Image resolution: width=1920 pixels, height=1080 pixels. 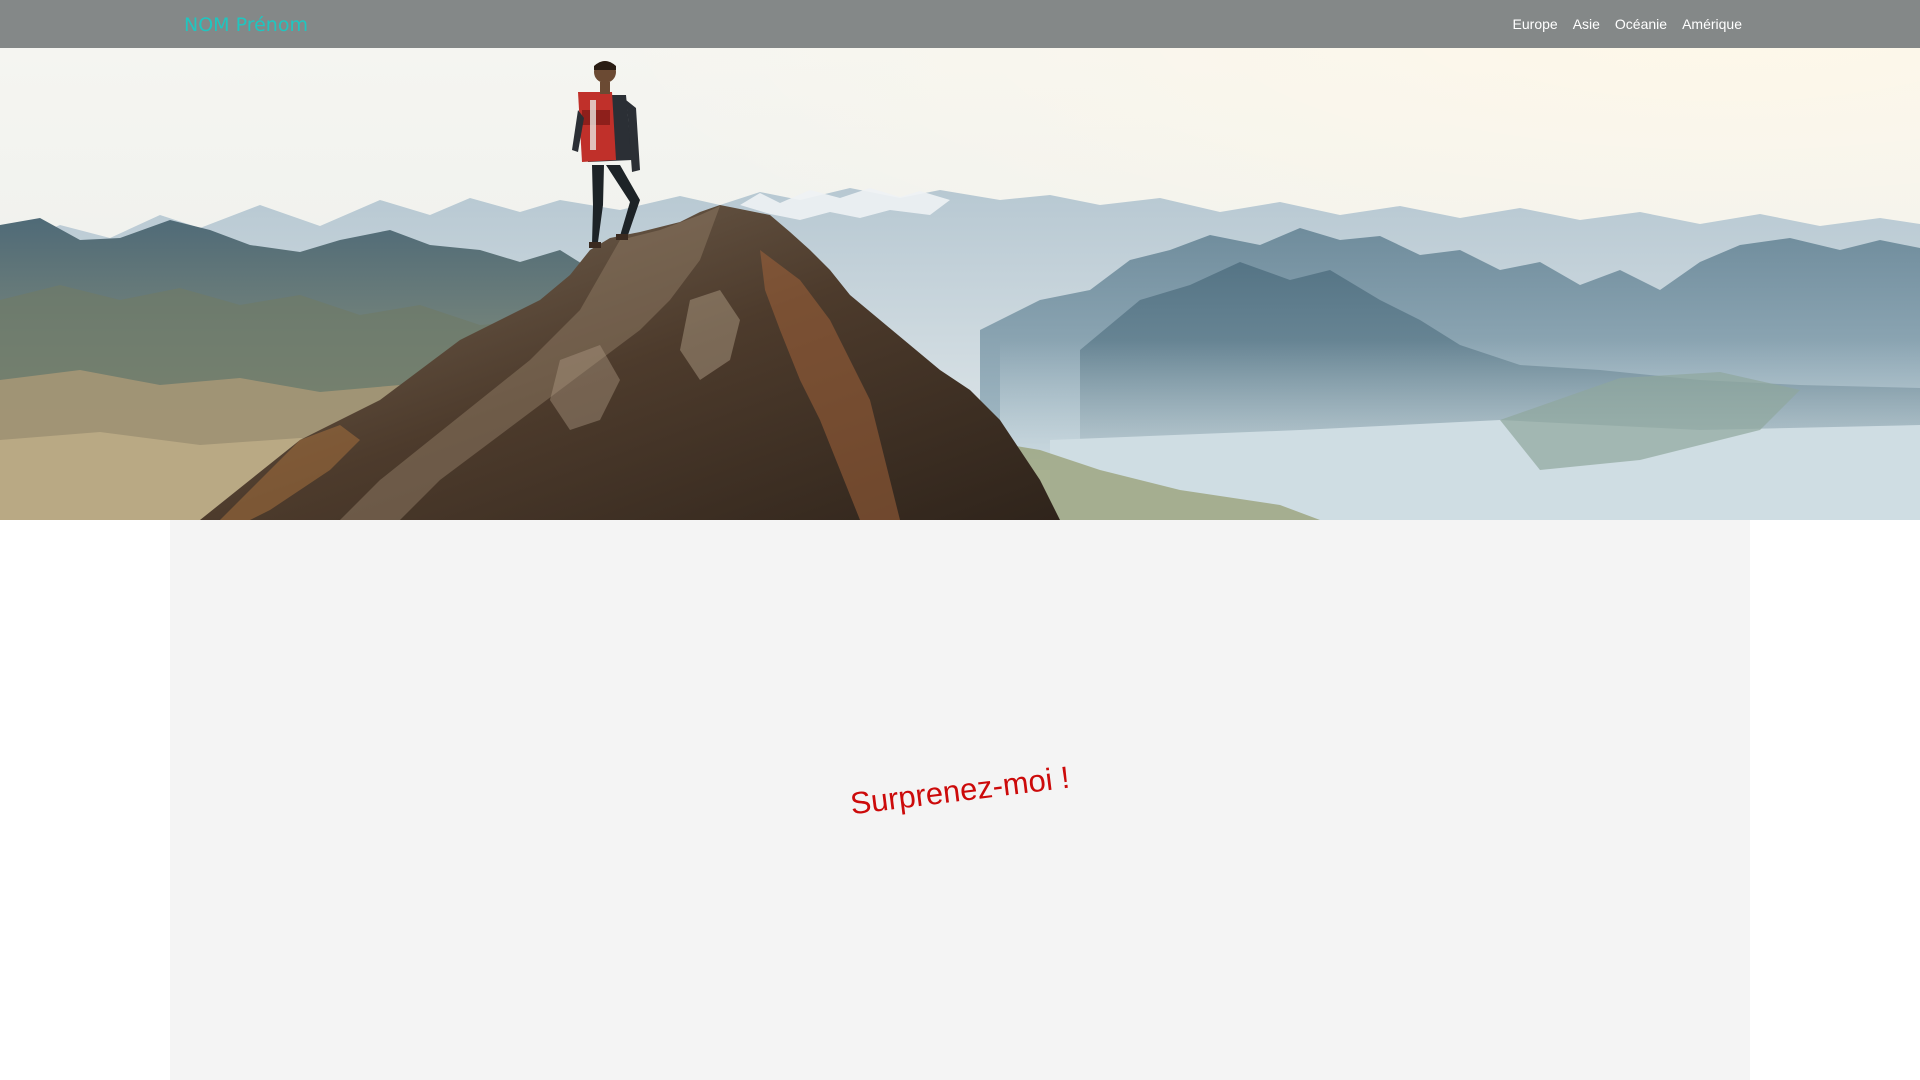 What do you see at coordinates (246, 24) in the screenshot?
I see `brand-link: NOM Prénom` at bounding box center [246, 24].